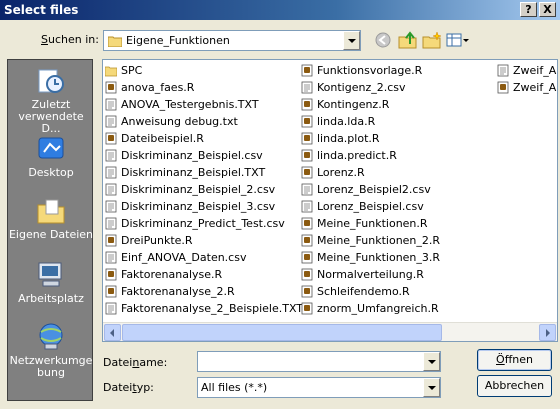  I want to click on file-item: Diskriminanz_Beispiel_2.csv, so click(204, 189).